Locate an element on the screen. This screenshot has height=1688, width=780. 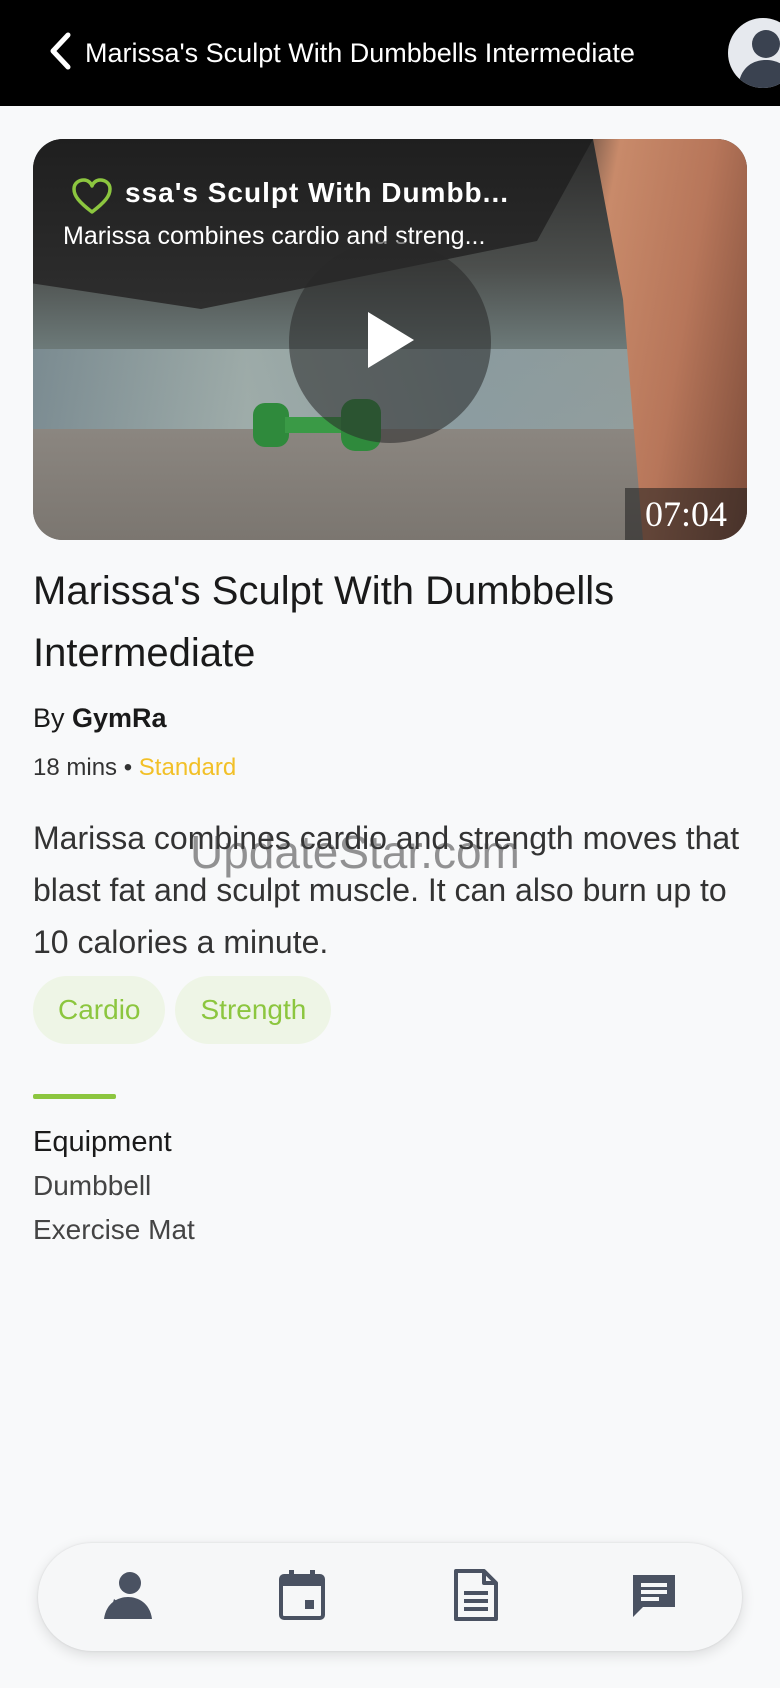
section-divider is located at coordinates (74, 1096).